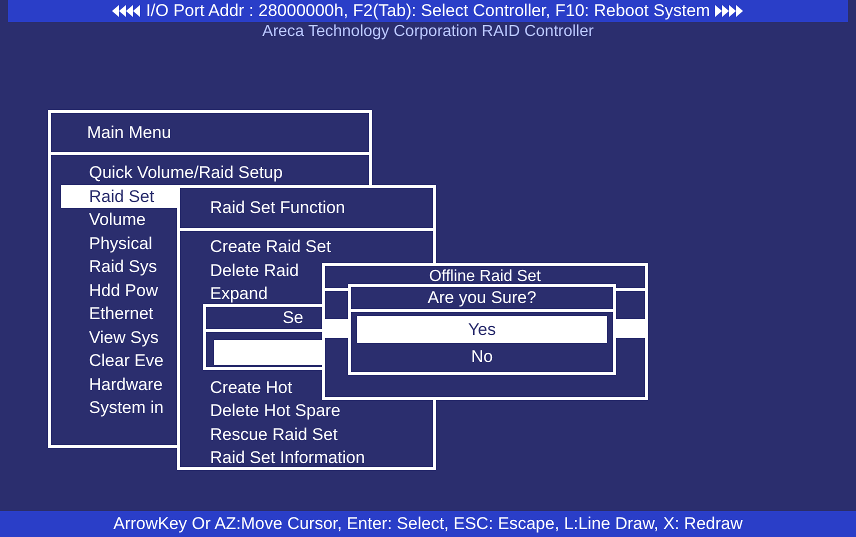 This screenshot has height=537, width=856. Describe the element at coordinates (428, 524) in the screenshot. I see `key-help-bar: ArrowKey Or AZ:Move Cursor, Enter: Select, ESC: Escape, L:Line Draw, X: Redraw` at that location.